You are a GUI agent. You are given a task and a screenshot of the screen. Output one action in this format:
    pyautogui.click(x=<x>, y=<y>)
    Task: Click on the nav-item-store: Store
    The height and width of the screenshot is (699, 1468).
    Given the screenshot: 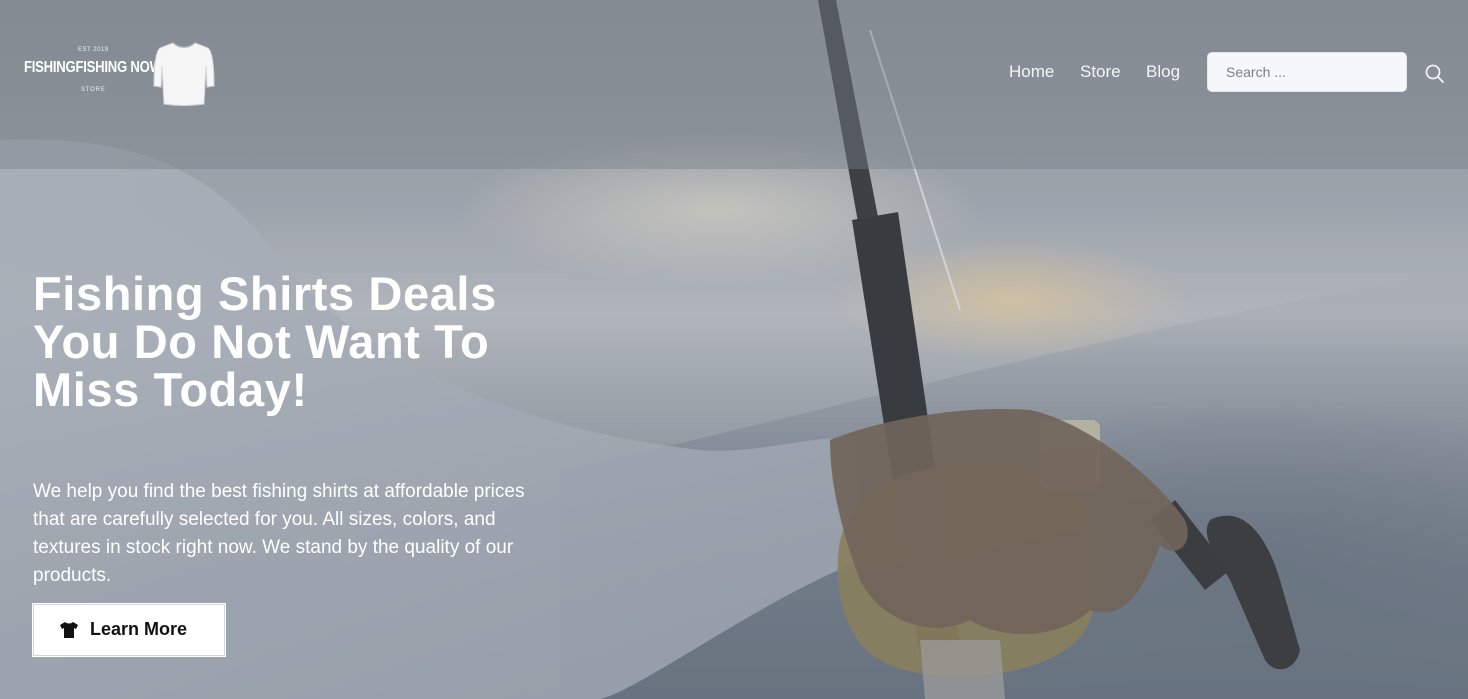 What is the action you would take?
    pyautogui.click(x=1100, y=72)
    